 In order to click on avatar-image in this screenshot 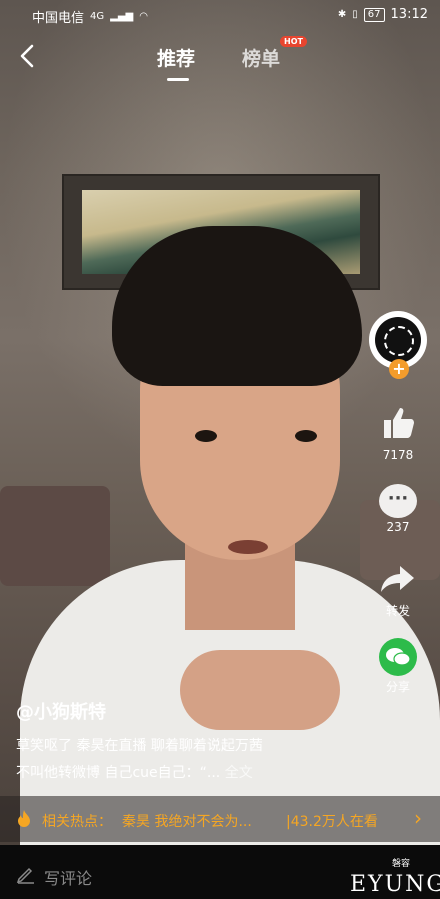, I will do `click(398, 340)`.